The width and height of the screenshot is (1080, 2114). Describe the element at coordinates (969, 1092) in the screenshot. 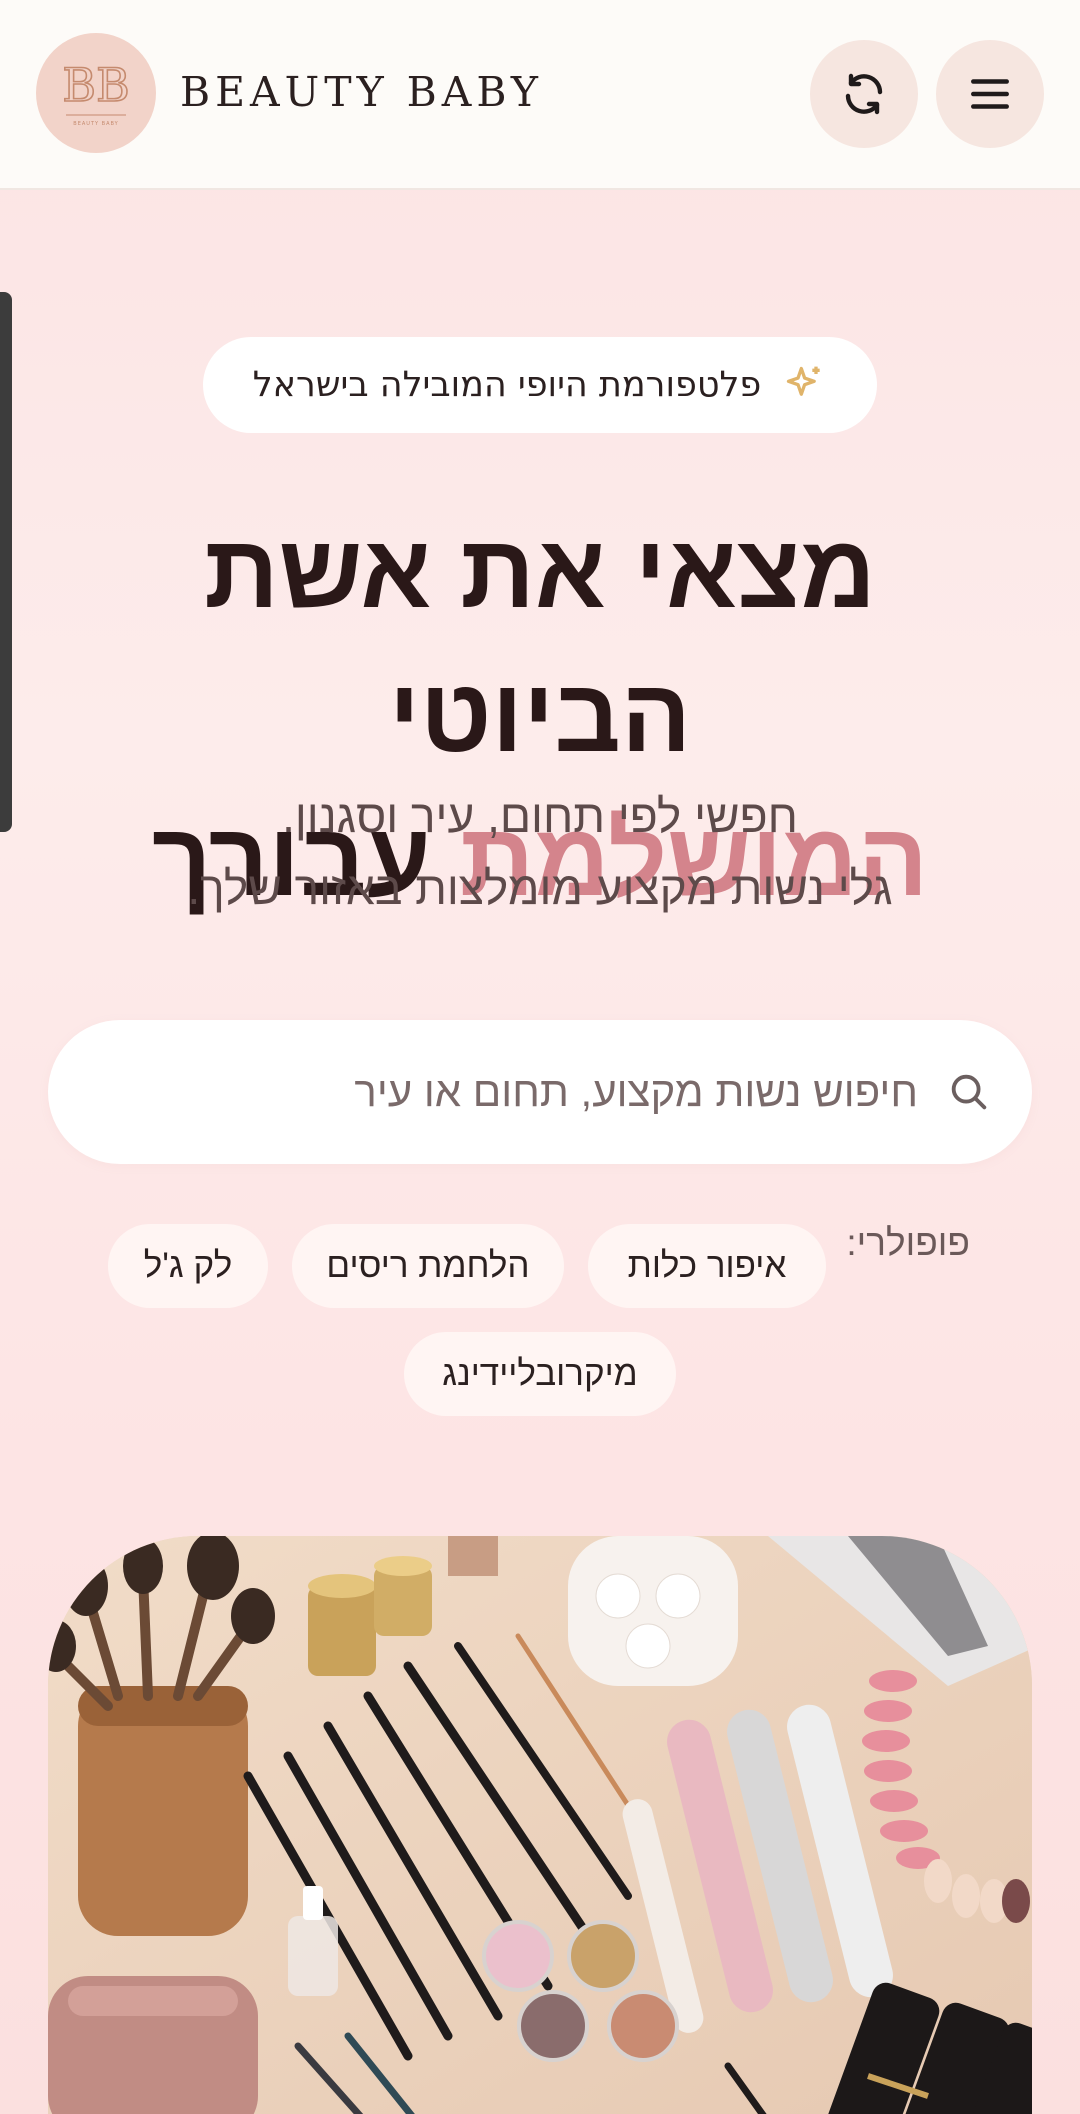

I see `search-icon` at that location.